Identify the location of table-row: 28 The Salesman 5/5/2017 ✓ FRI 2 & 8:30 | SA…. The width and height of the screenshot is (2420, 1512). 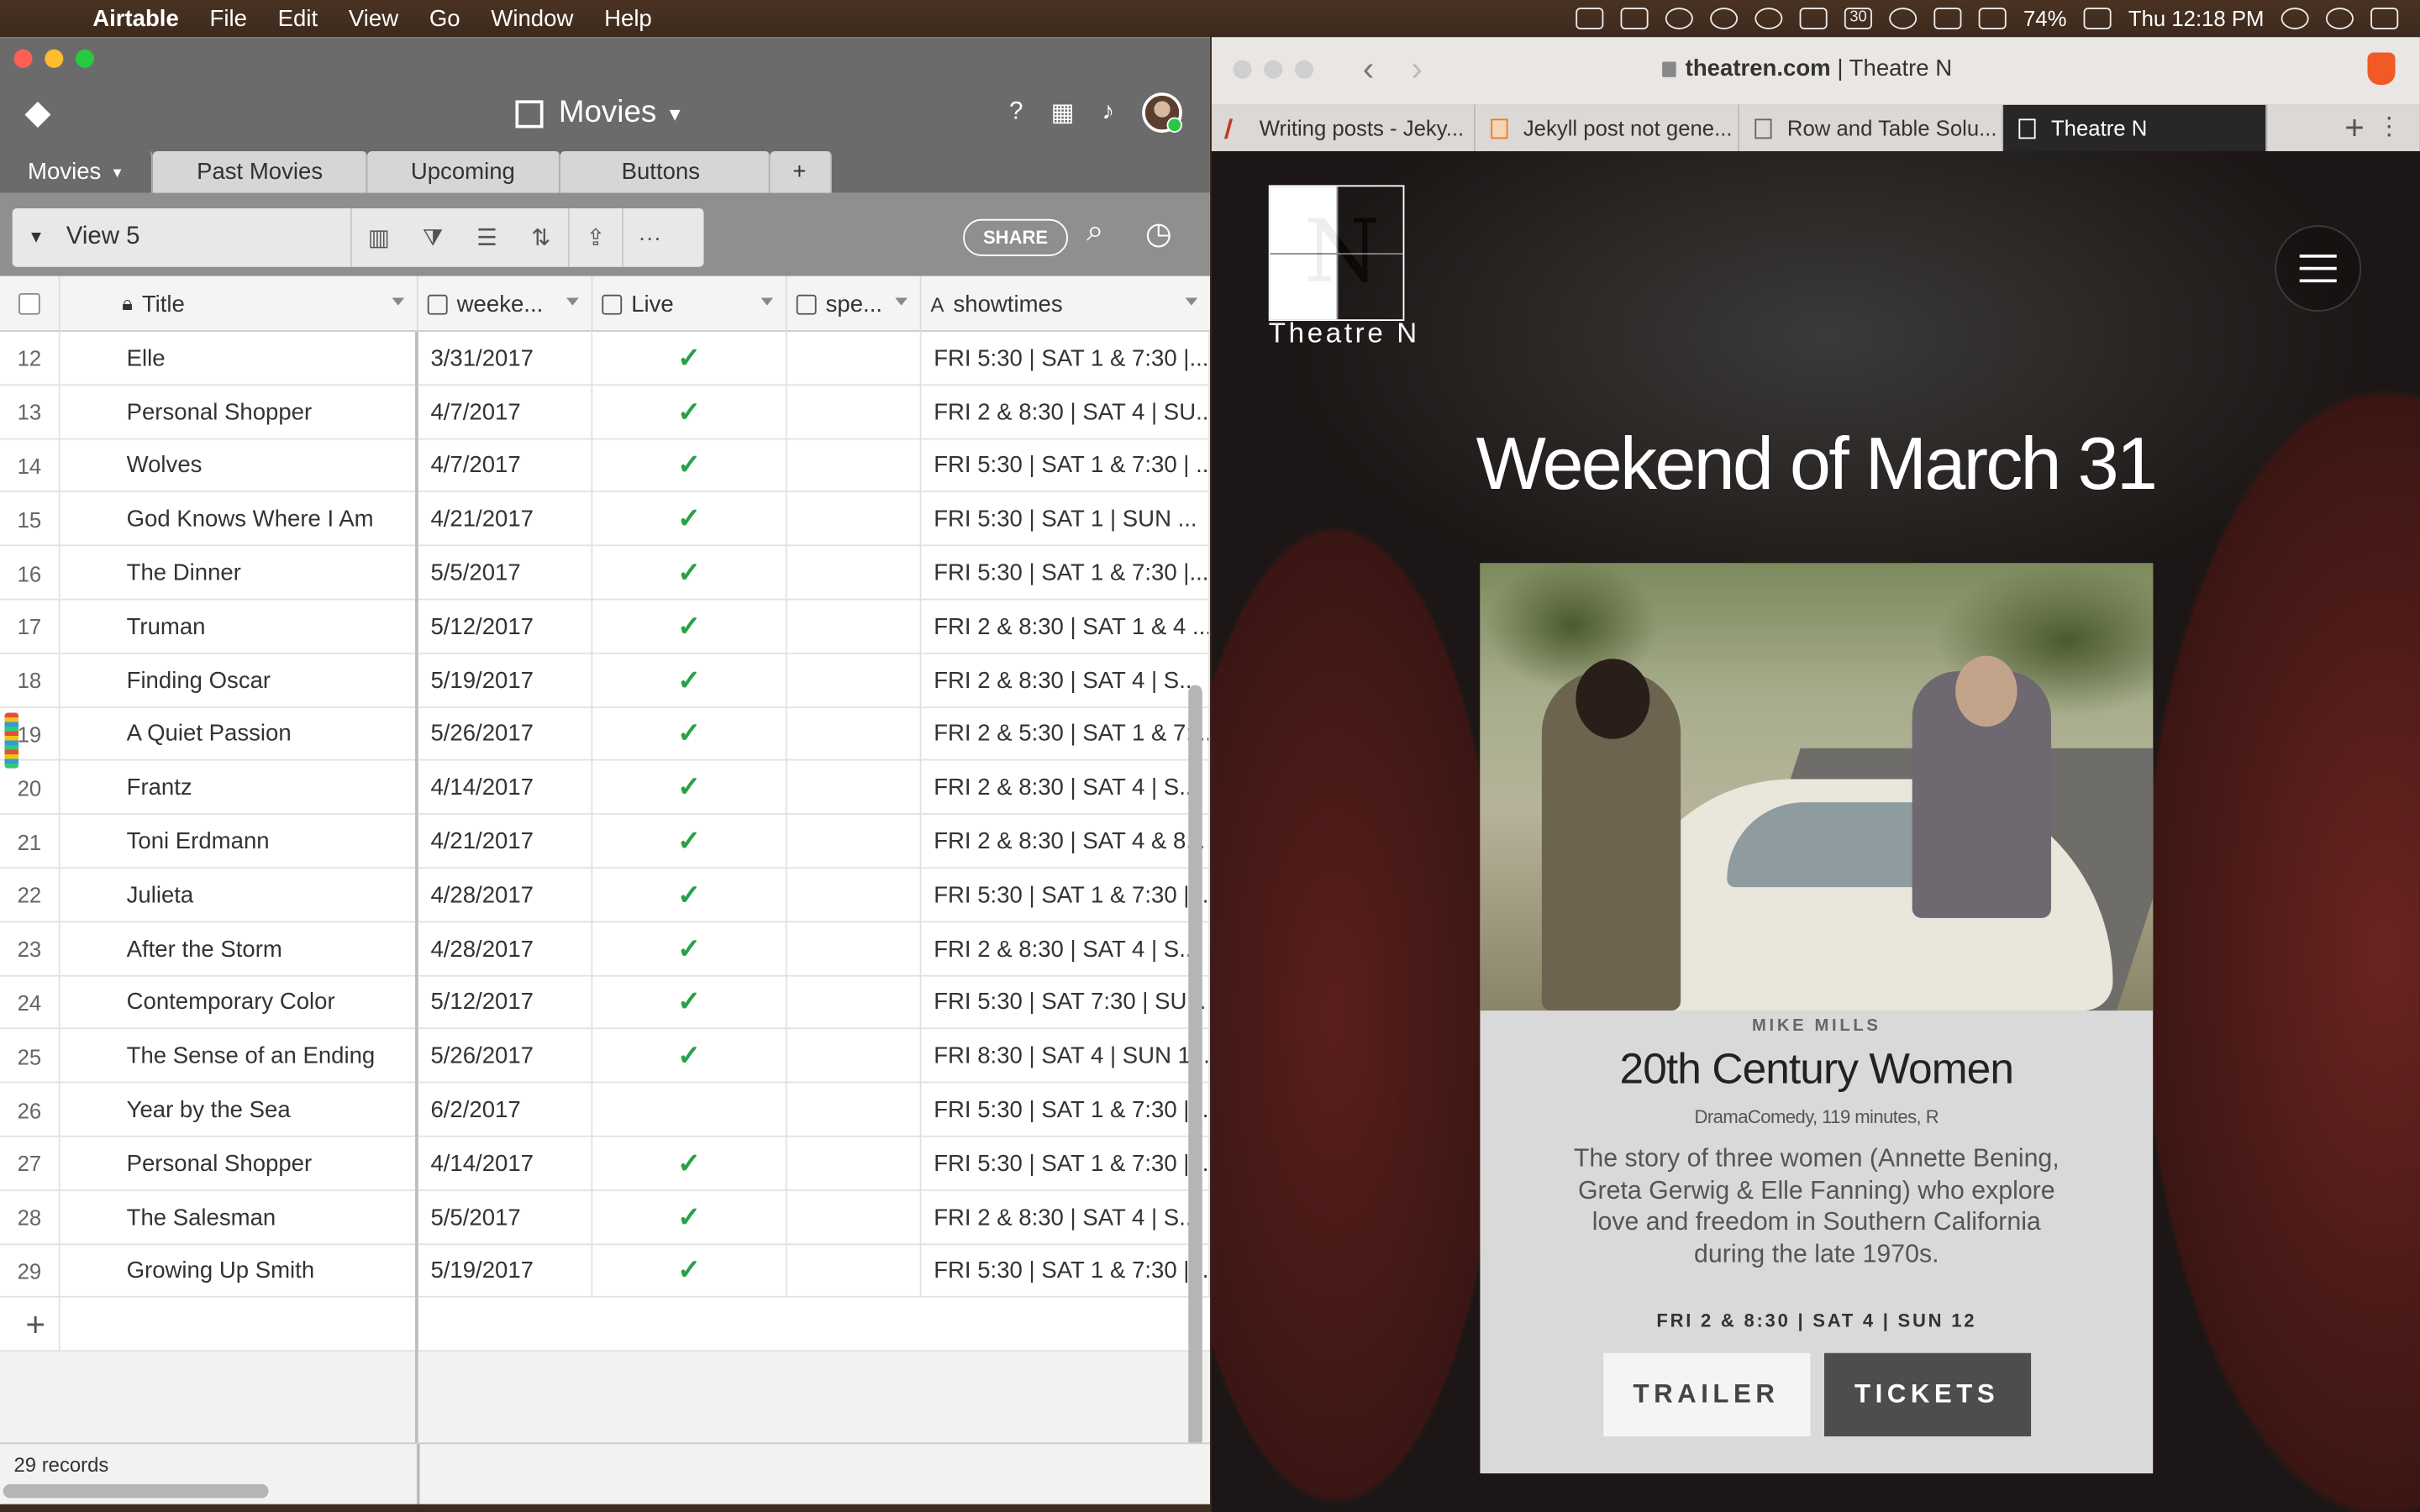
(605, 1217).